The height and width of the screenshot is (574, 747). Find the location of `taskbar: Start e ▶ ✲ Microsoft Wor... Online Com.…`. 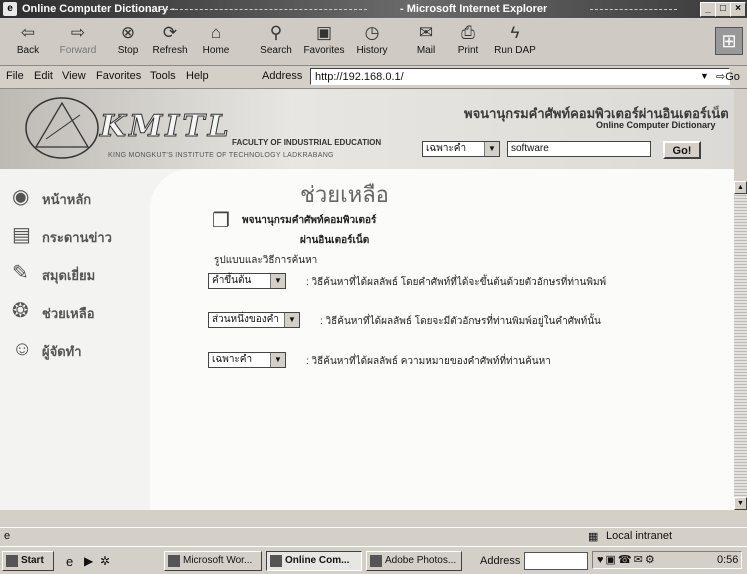

taskbar: Start e ▶ ✲ Microsoft Wor... Online Com.… is located at coordinates (373, 560).